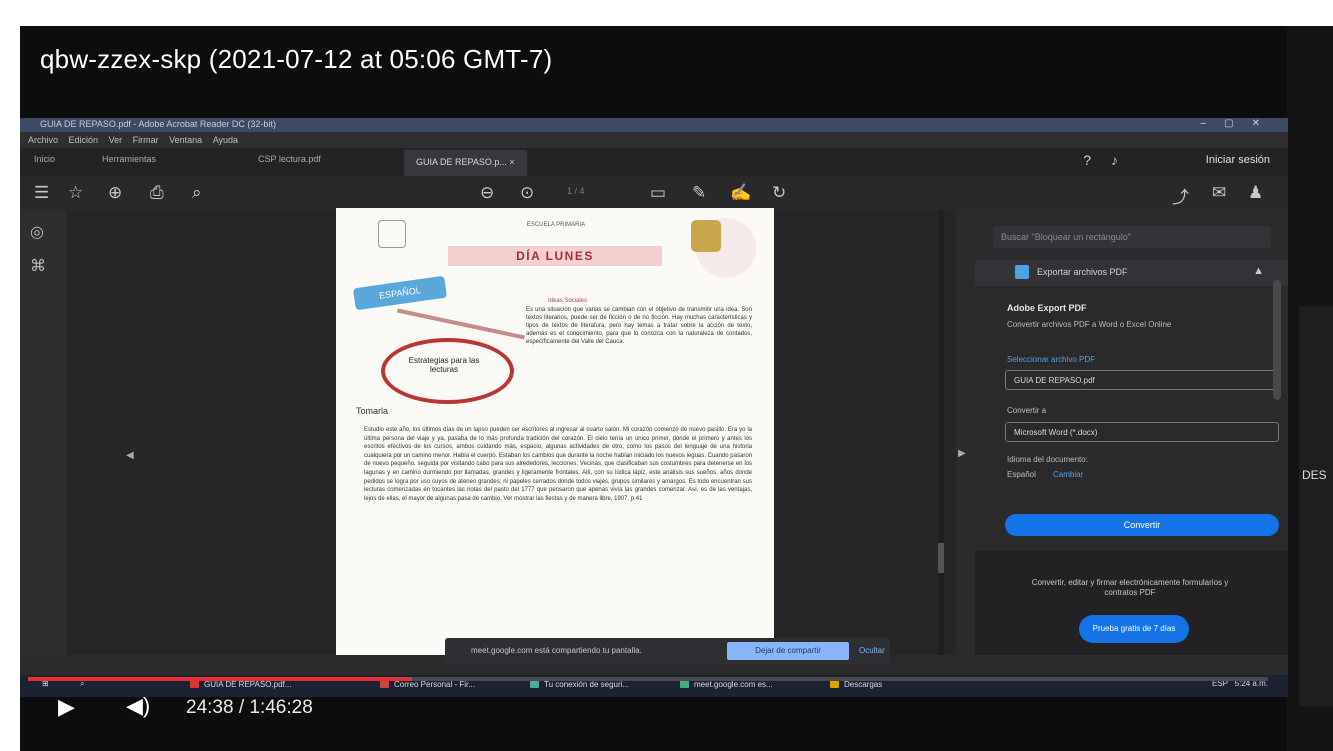 The height and width of the screenshot is (751, 1333). Describe the element at coordinates (1219, 193) in the screenshot. I see `message-icon: ✉` at that location.